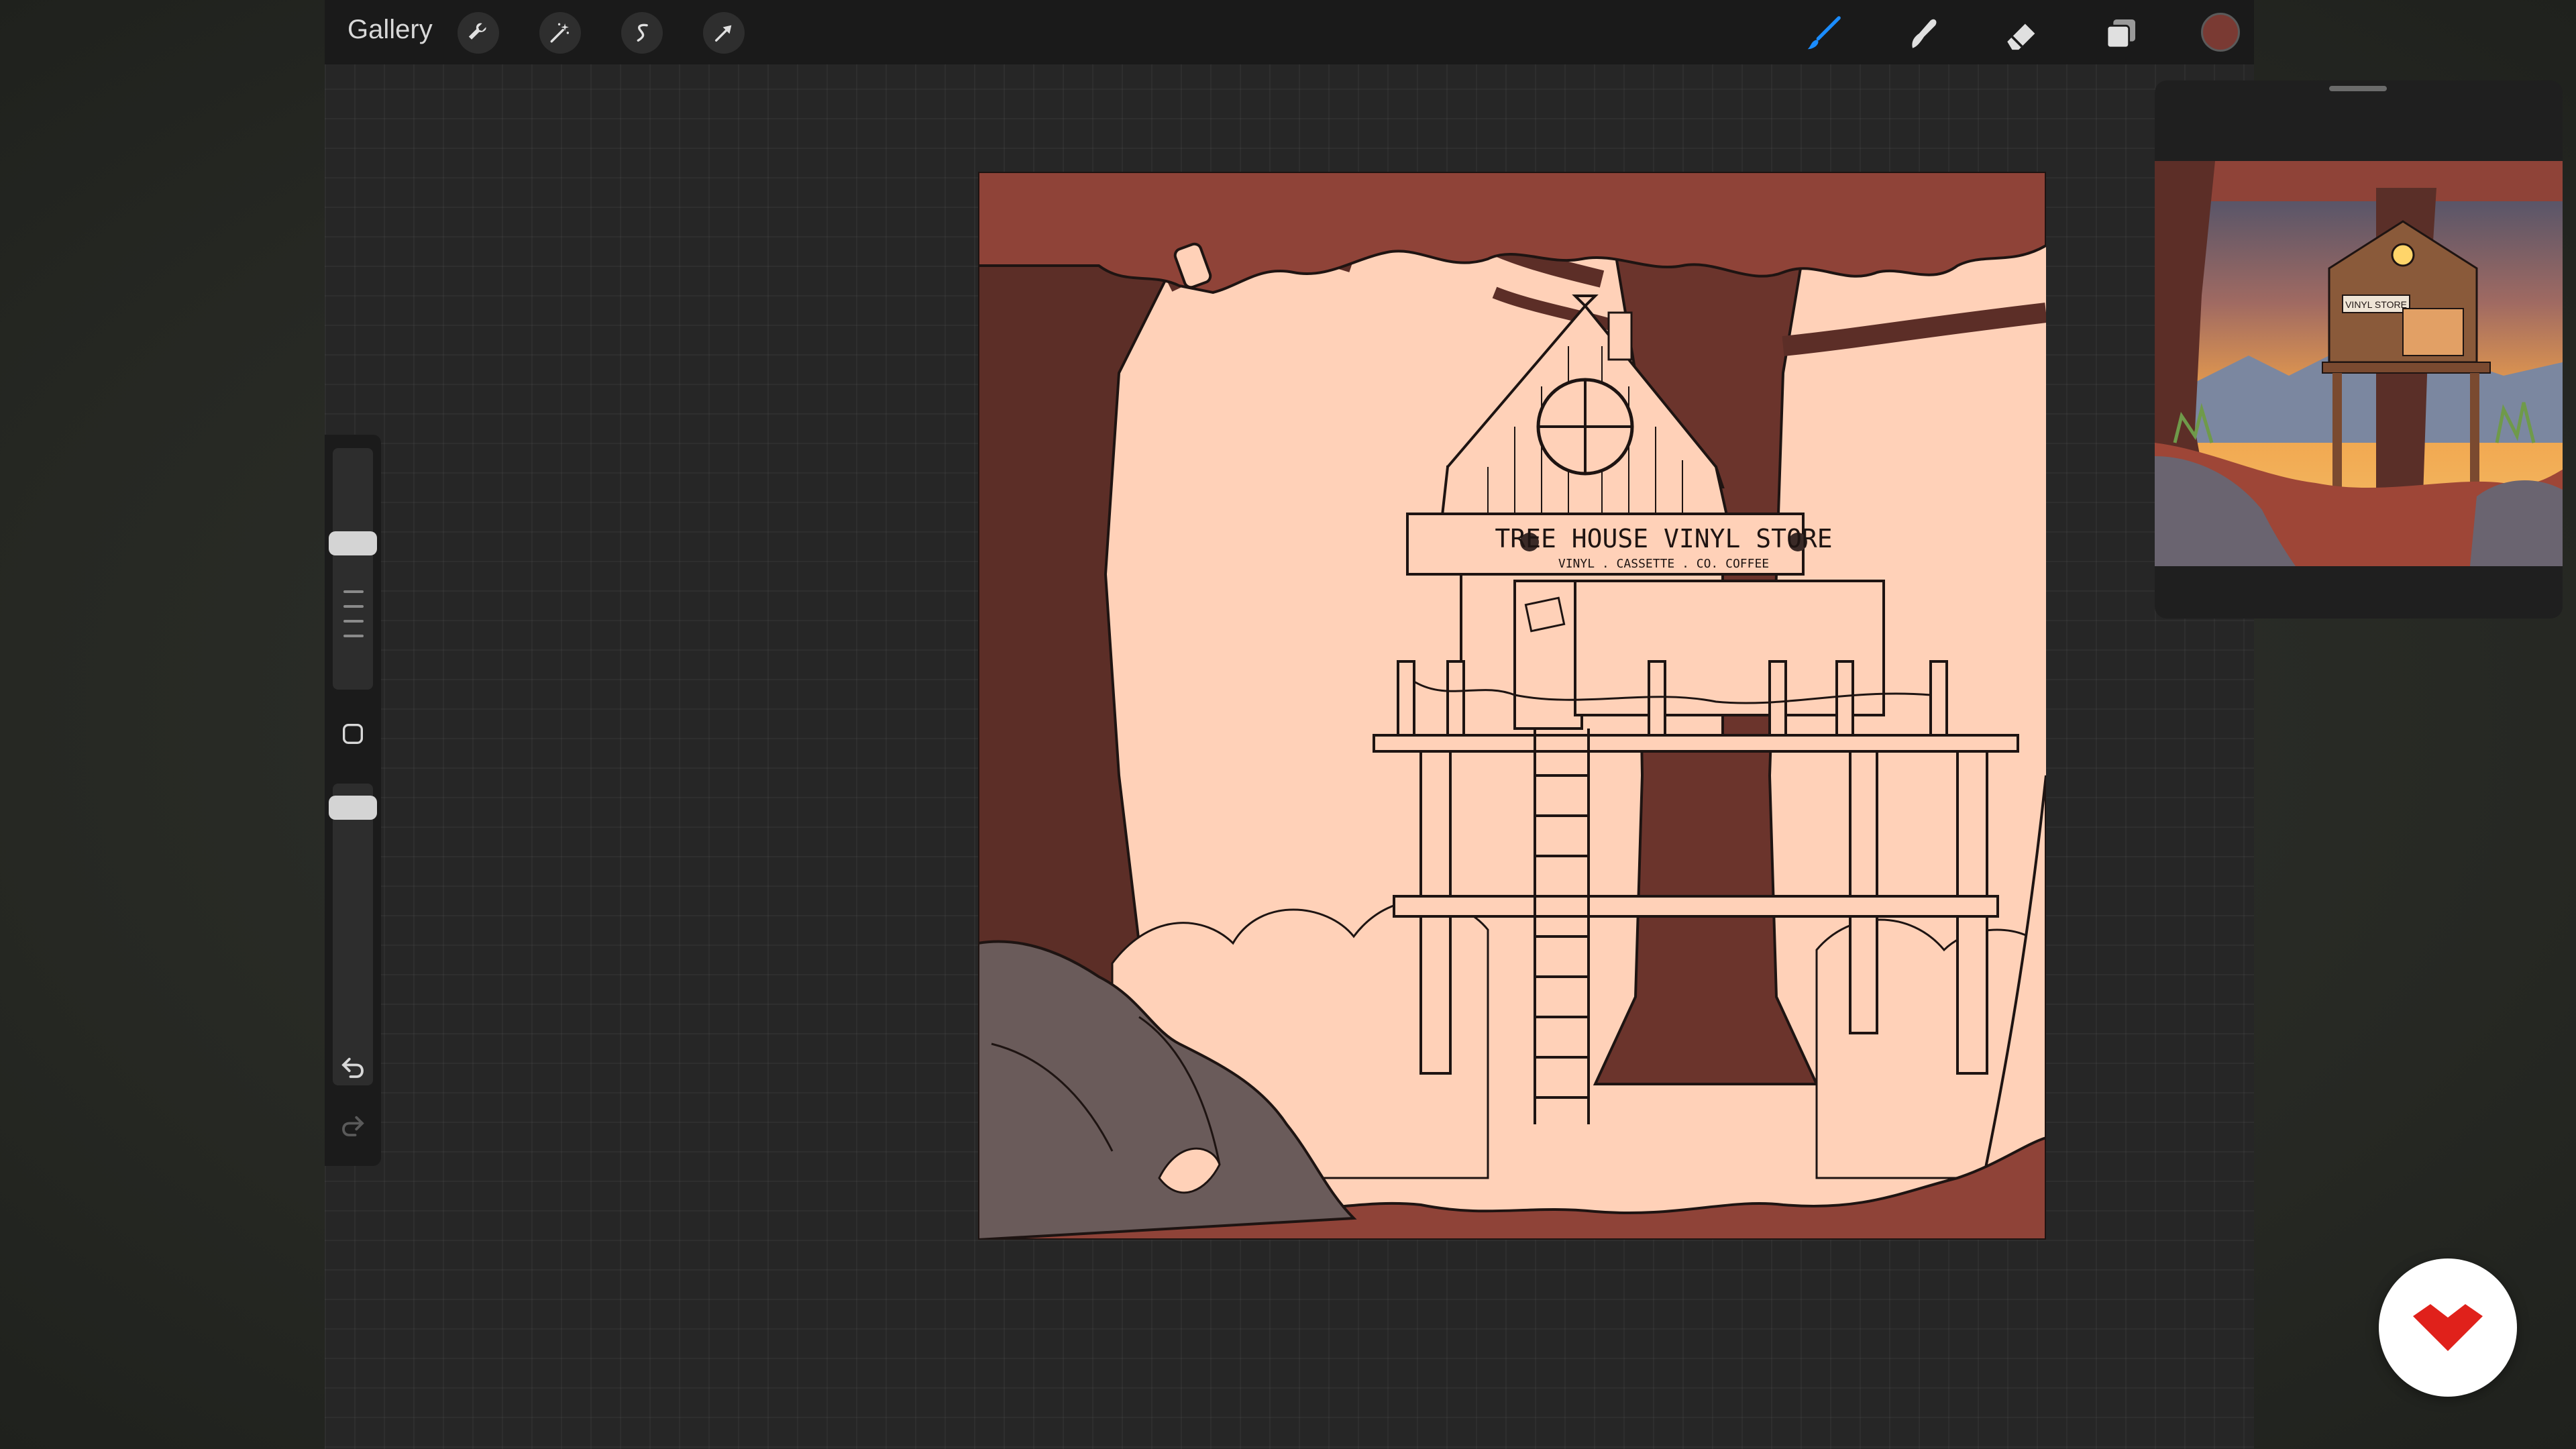 Image resolution: width=2576 pixels, height=1449 pixels. What do you see at coordinates (560, 33) in the screenshot?
I see `magic-wand-icon` at bounding box center [560, 33].